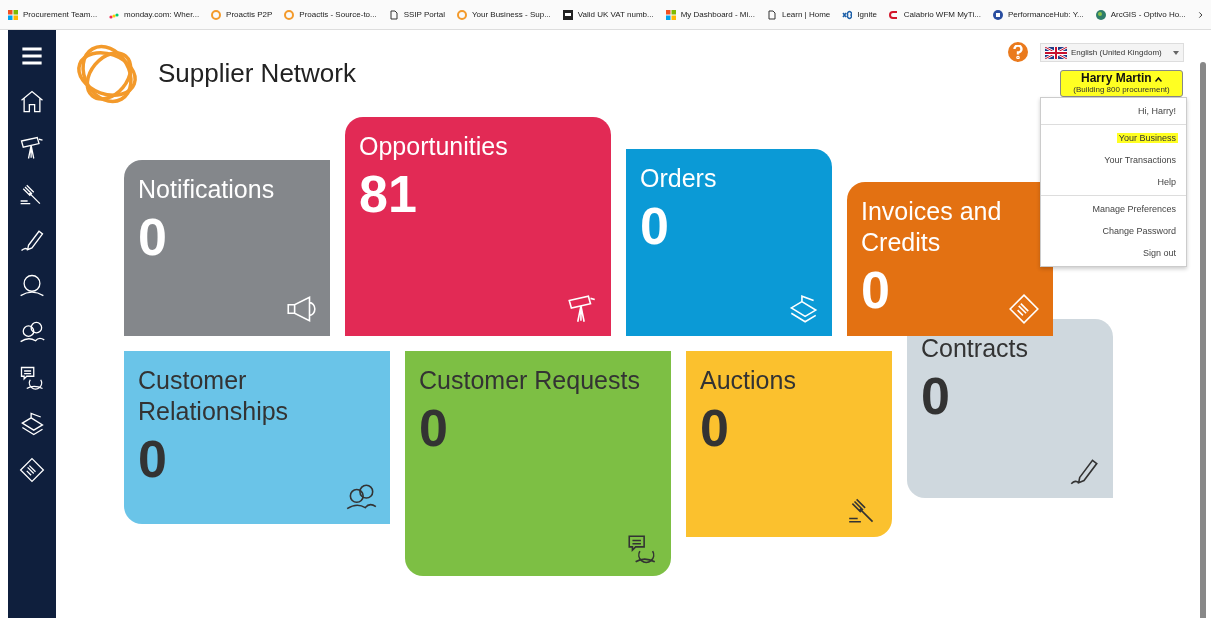  What do you see at coordinates (1112, 52) in the screenshot?
I see `language-select: English (United Kingdom)` at bounding box center [1112, 52].